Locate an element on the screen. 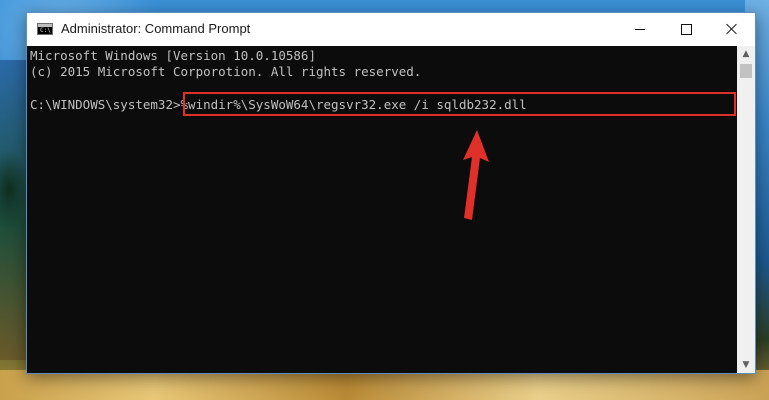 The image size is (769, 400). cmd-icon: C:\ is located at coordinates (45, 29).